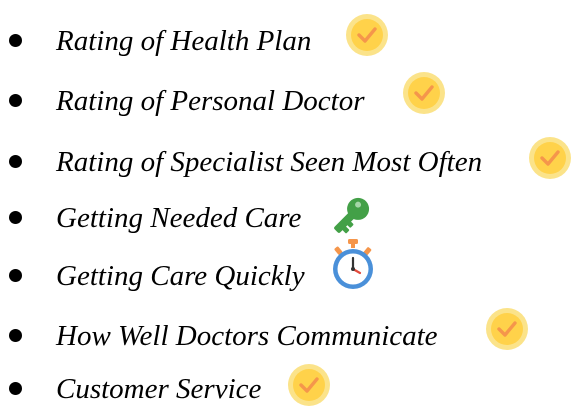 The image size is (574, 413). What do you see at coordinates (353, 264) in the screenshot?
I see `stopwatch-icon` at bounding box center [353, 264].